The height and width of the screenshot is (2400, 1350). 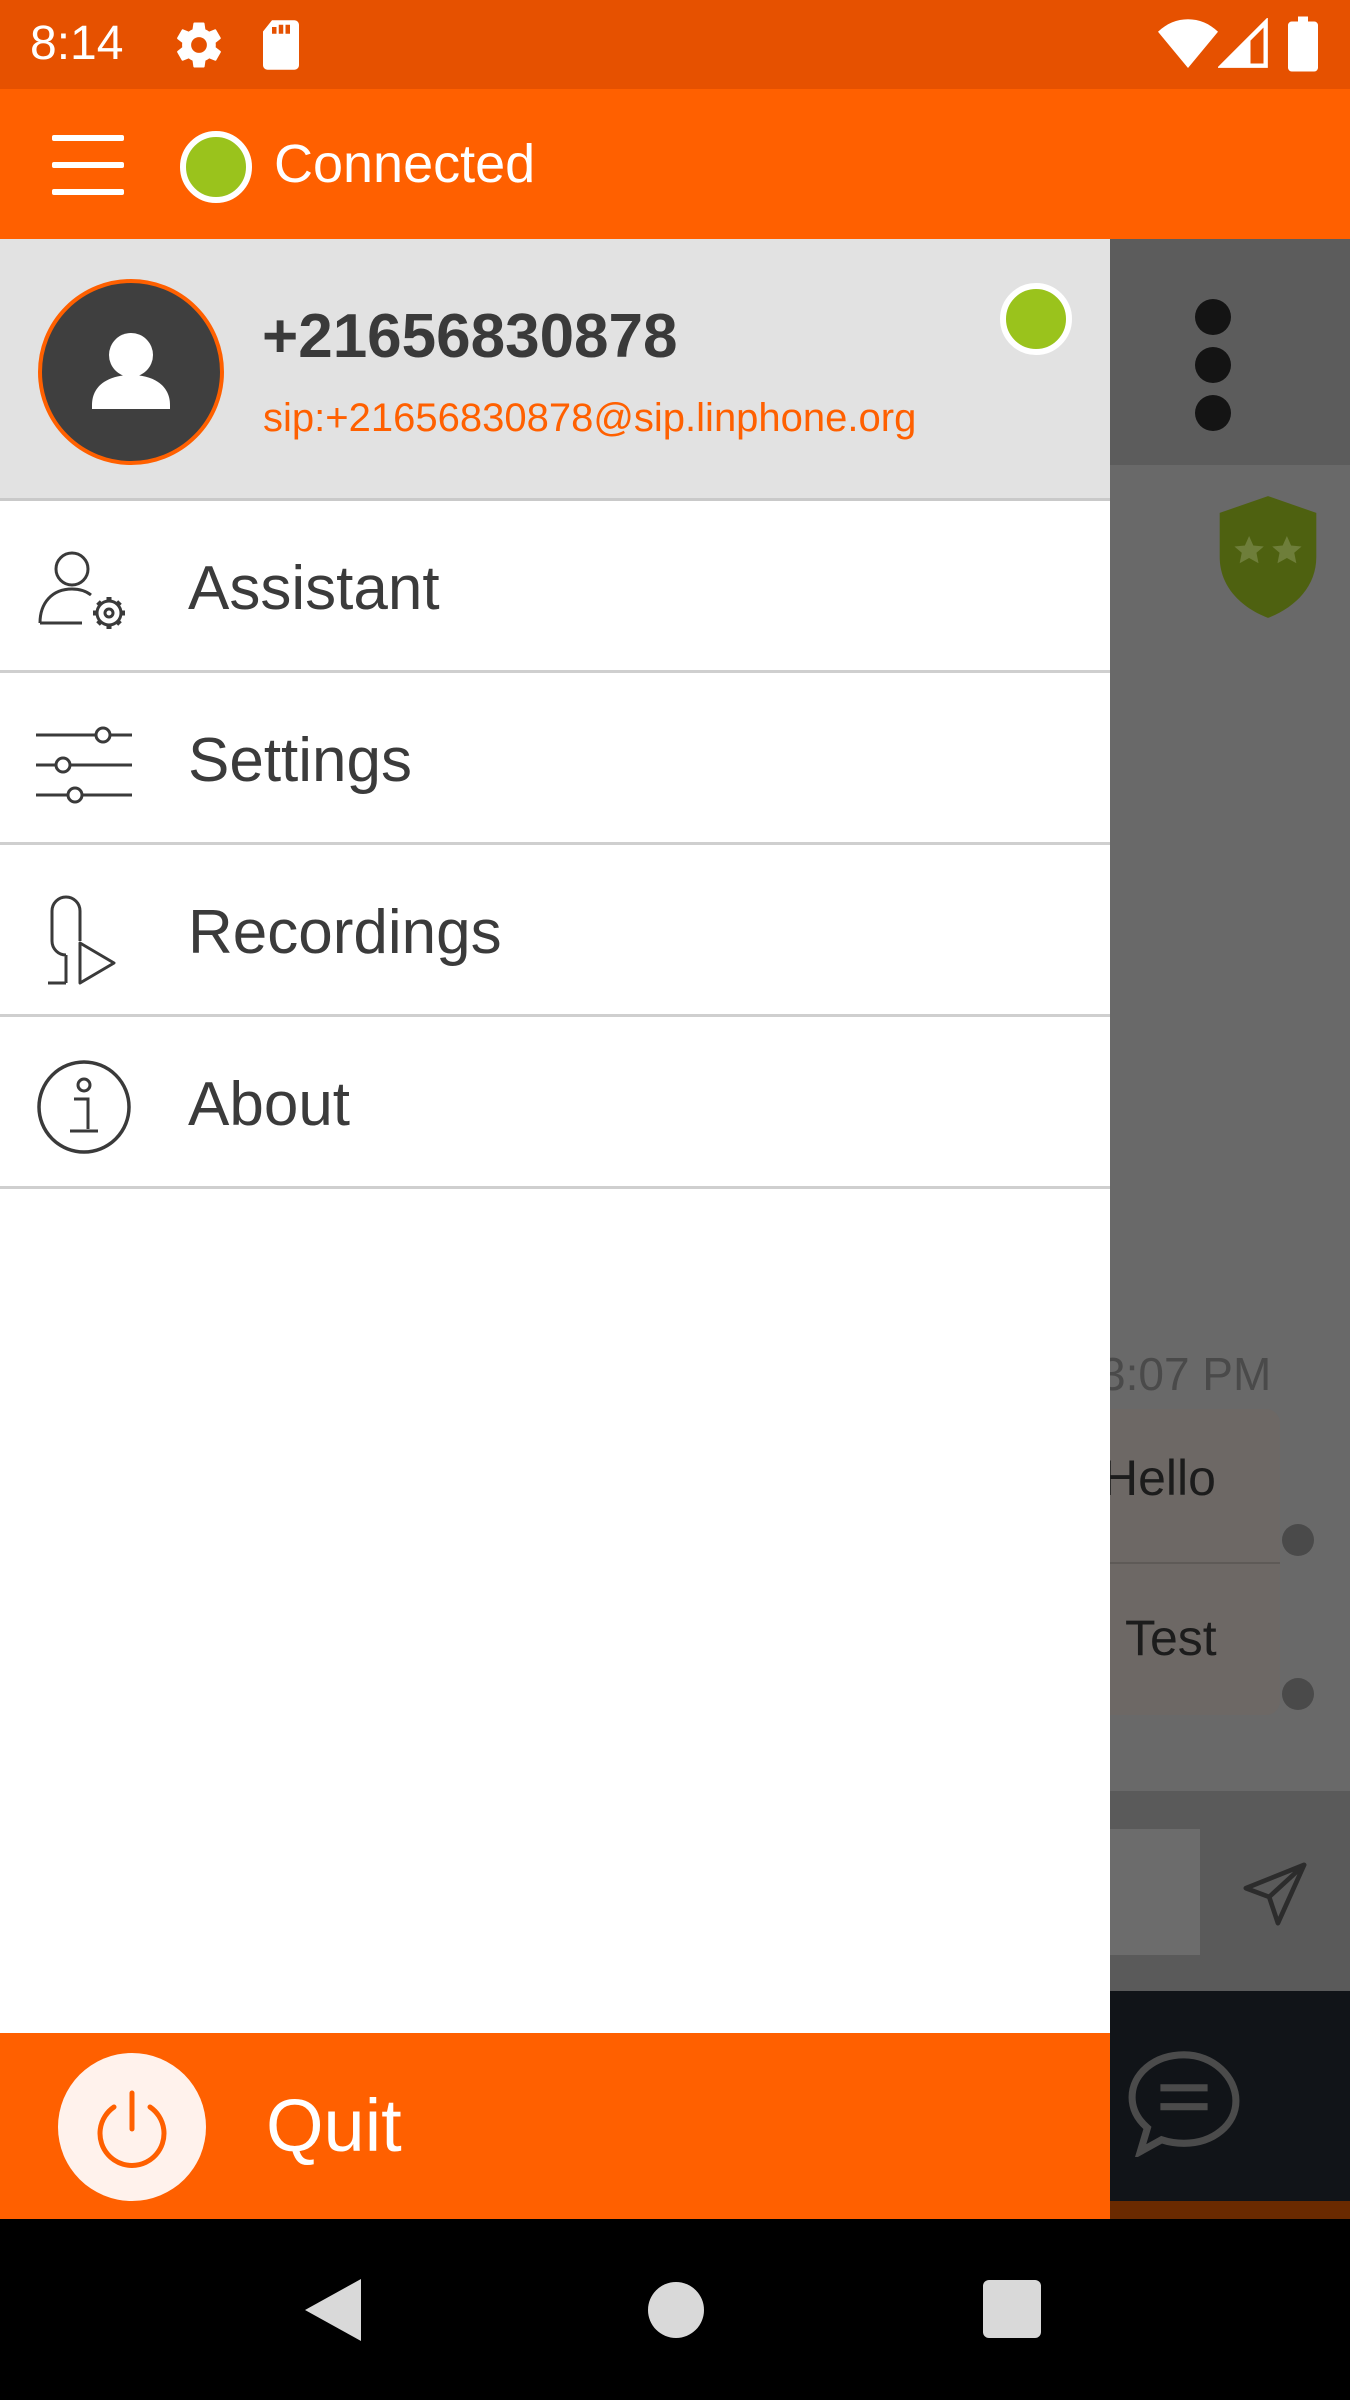 I want to click on menu-item-label: Settings, so click(x=300, y=760).